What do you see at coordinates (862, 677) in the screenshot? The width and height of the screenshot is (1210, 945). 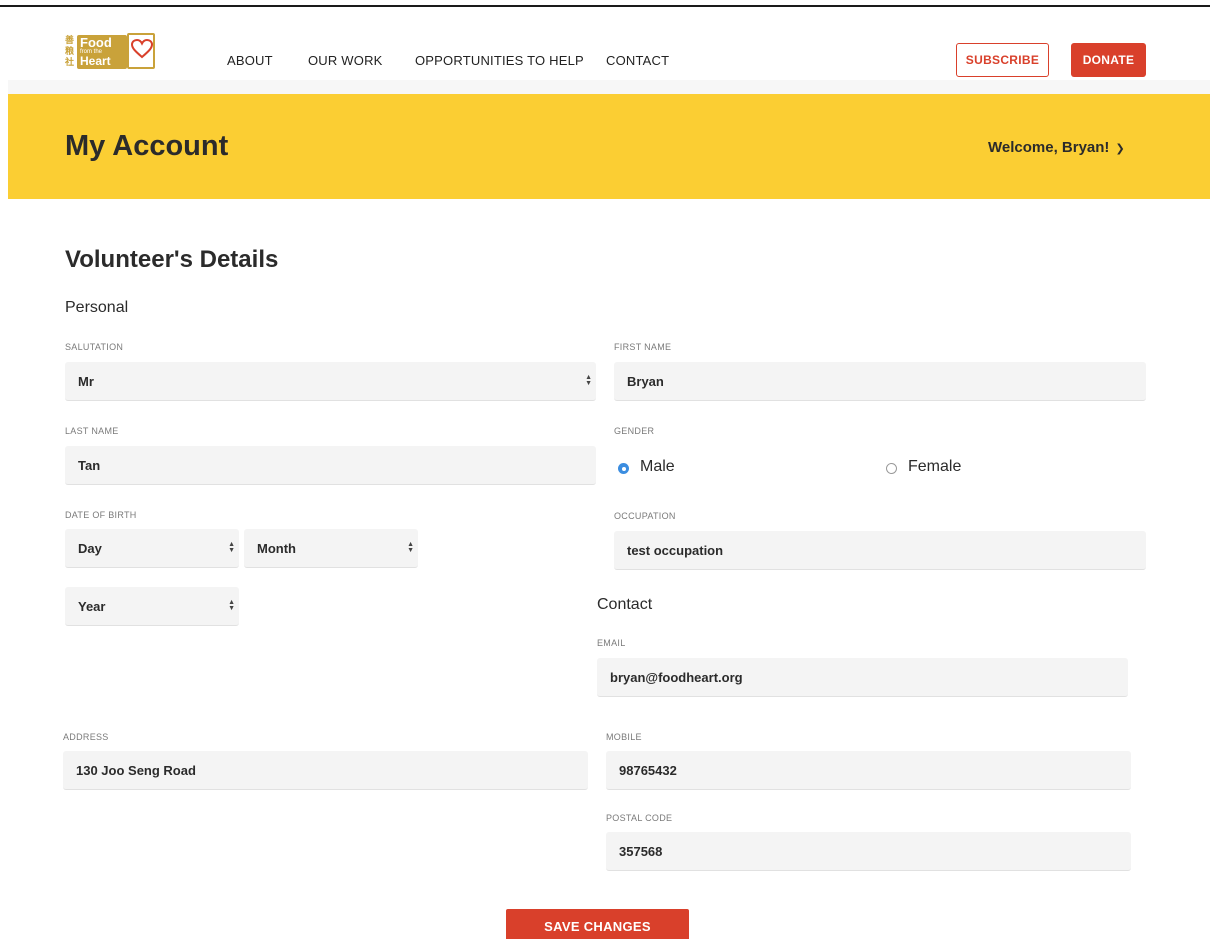 I see `email-field: bryan@foodheart.org` at bounding box center [862, 677].